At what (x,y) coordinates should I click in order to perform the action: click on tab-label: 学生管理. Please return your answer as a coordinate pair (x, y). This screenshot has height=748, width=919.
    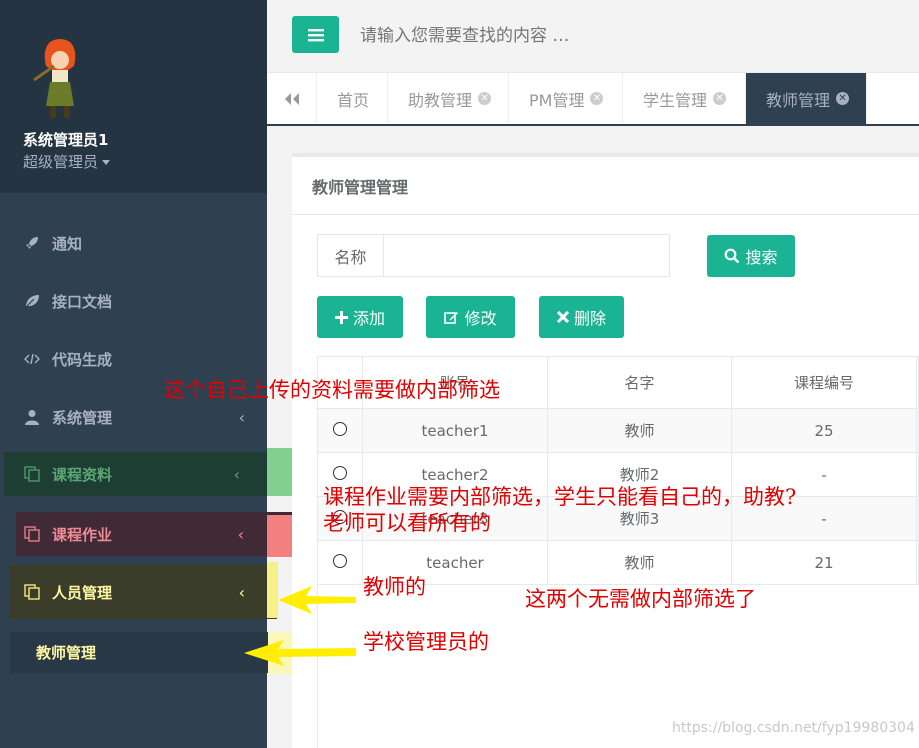
    Looking at the image, I should click on (675, 100).